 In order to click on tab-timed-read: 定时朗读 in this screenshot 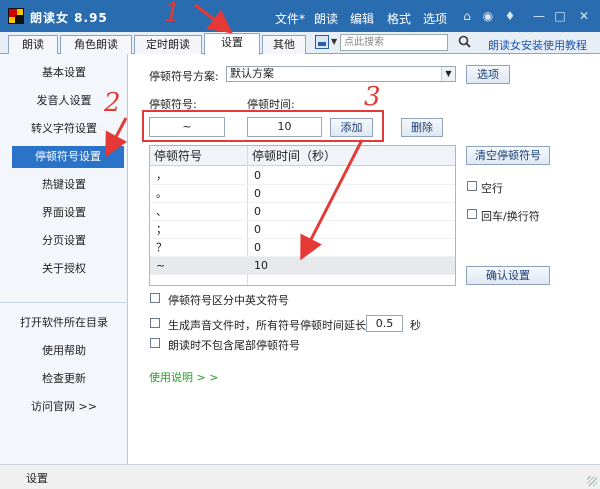, I will do `click(168, 44)`.